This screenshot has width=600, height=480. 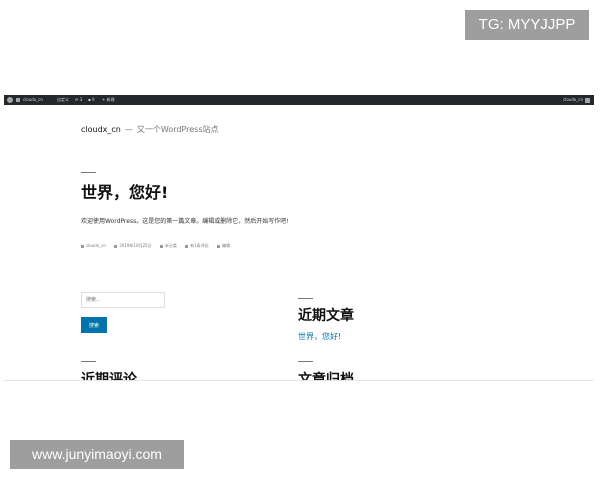 I want to click on admin-bar-new: + 新建, so click(x=108, y=100).